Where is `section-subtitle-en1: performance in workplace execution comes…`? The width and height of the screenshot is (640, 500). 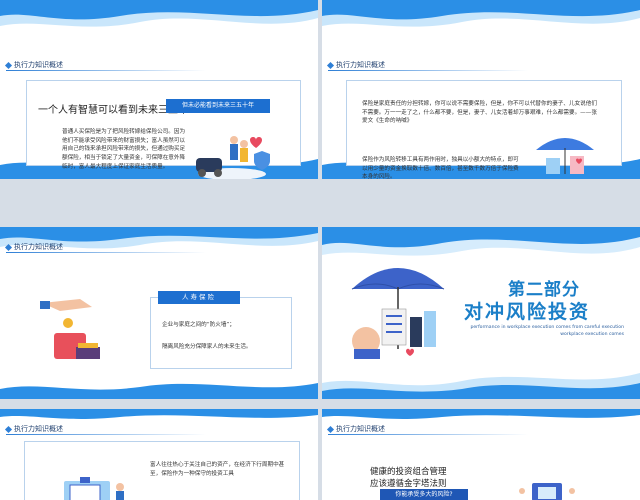
section-subtitle-en1: performance in workplace execution comes… is located at coordinates (547, 327).